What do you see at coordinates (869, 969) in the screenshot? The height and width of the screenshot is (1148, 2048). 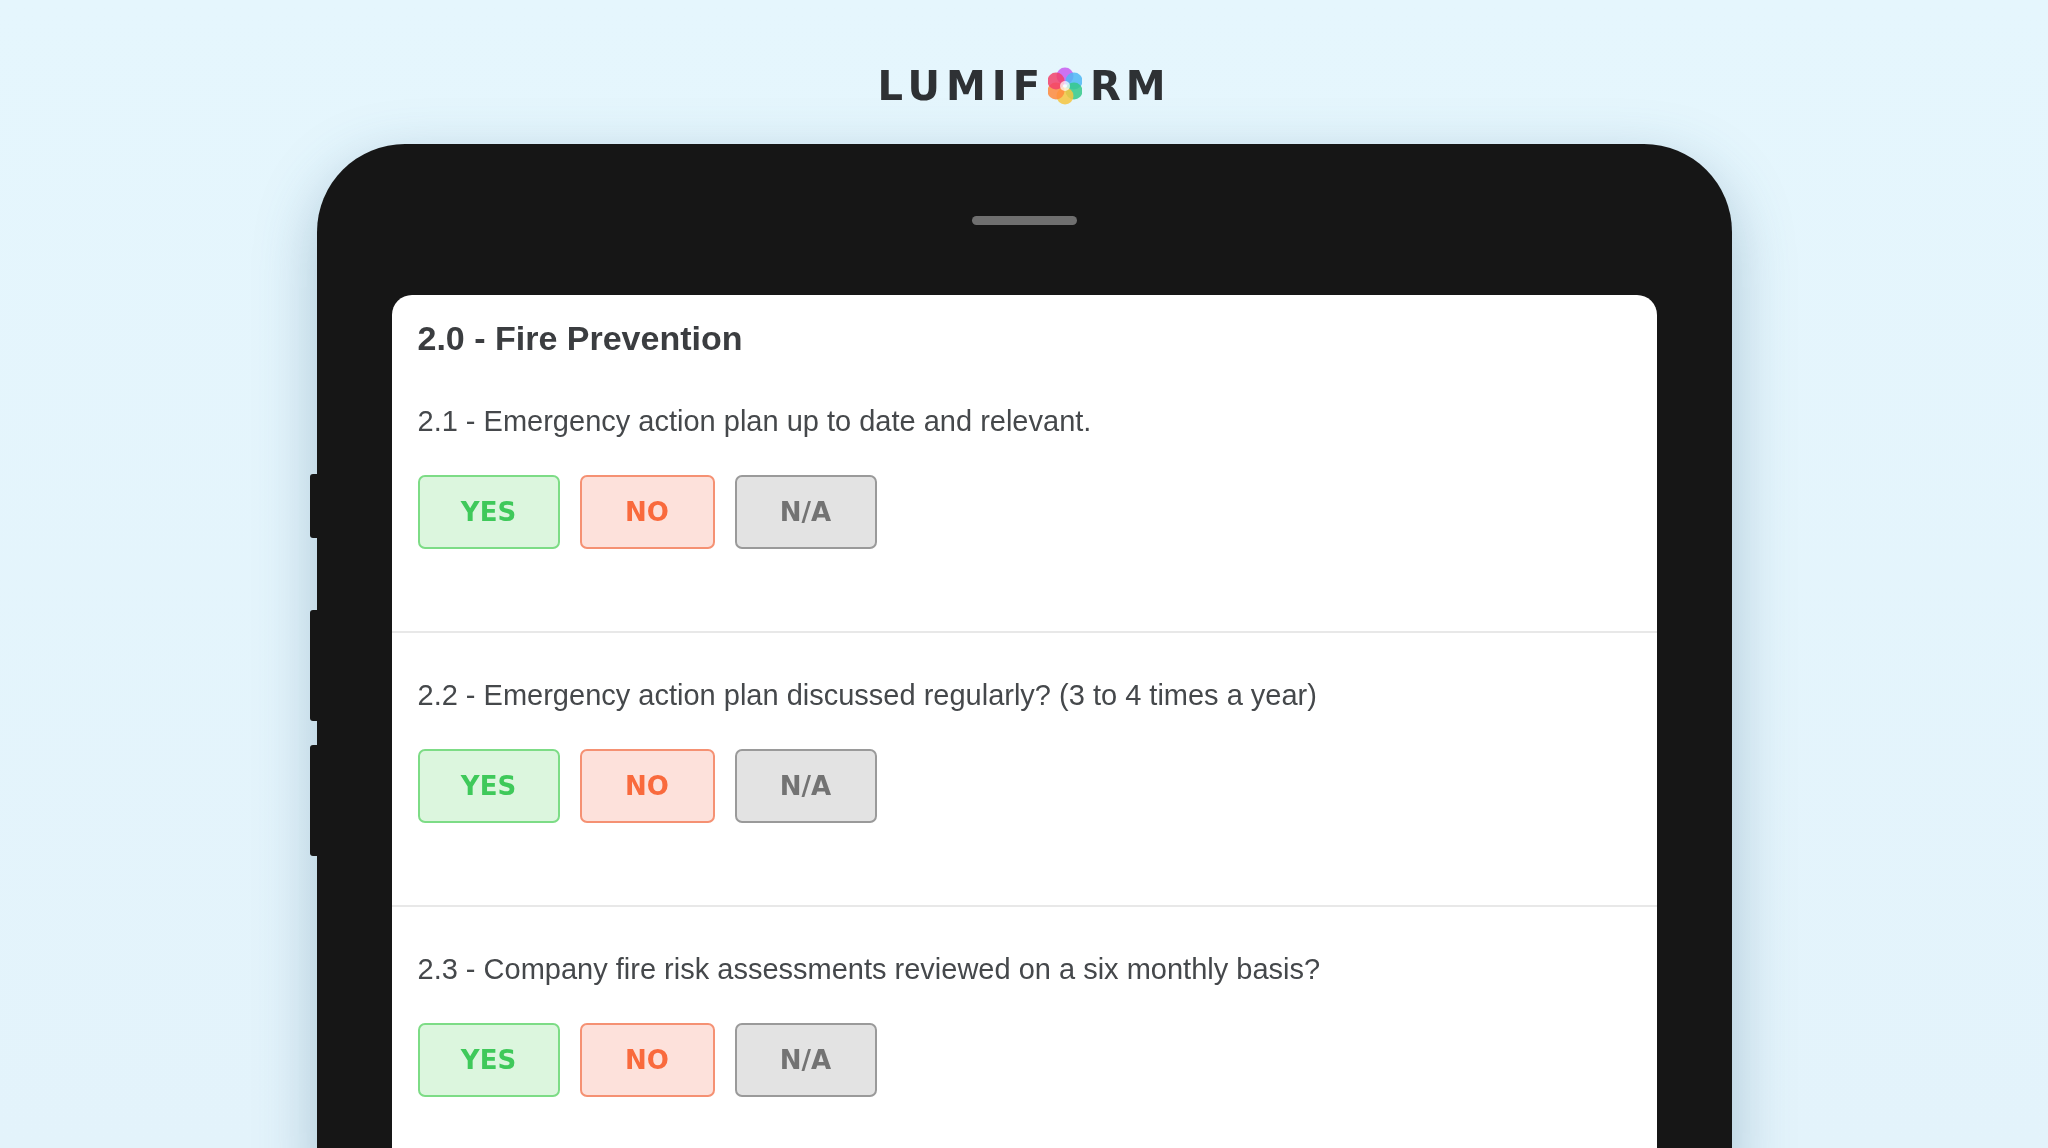 I see `question-text: 2.3 - Company fire risk assessments reviewed on a six monthly basis?` at bounding box center [869, 969].